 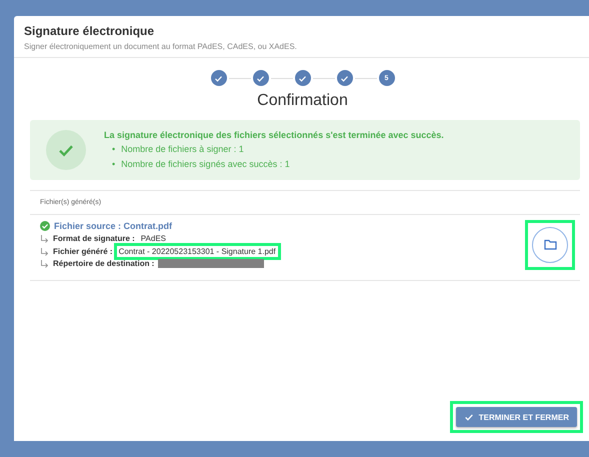 I want to click on success-check-icon, so click(x=45, y=226).